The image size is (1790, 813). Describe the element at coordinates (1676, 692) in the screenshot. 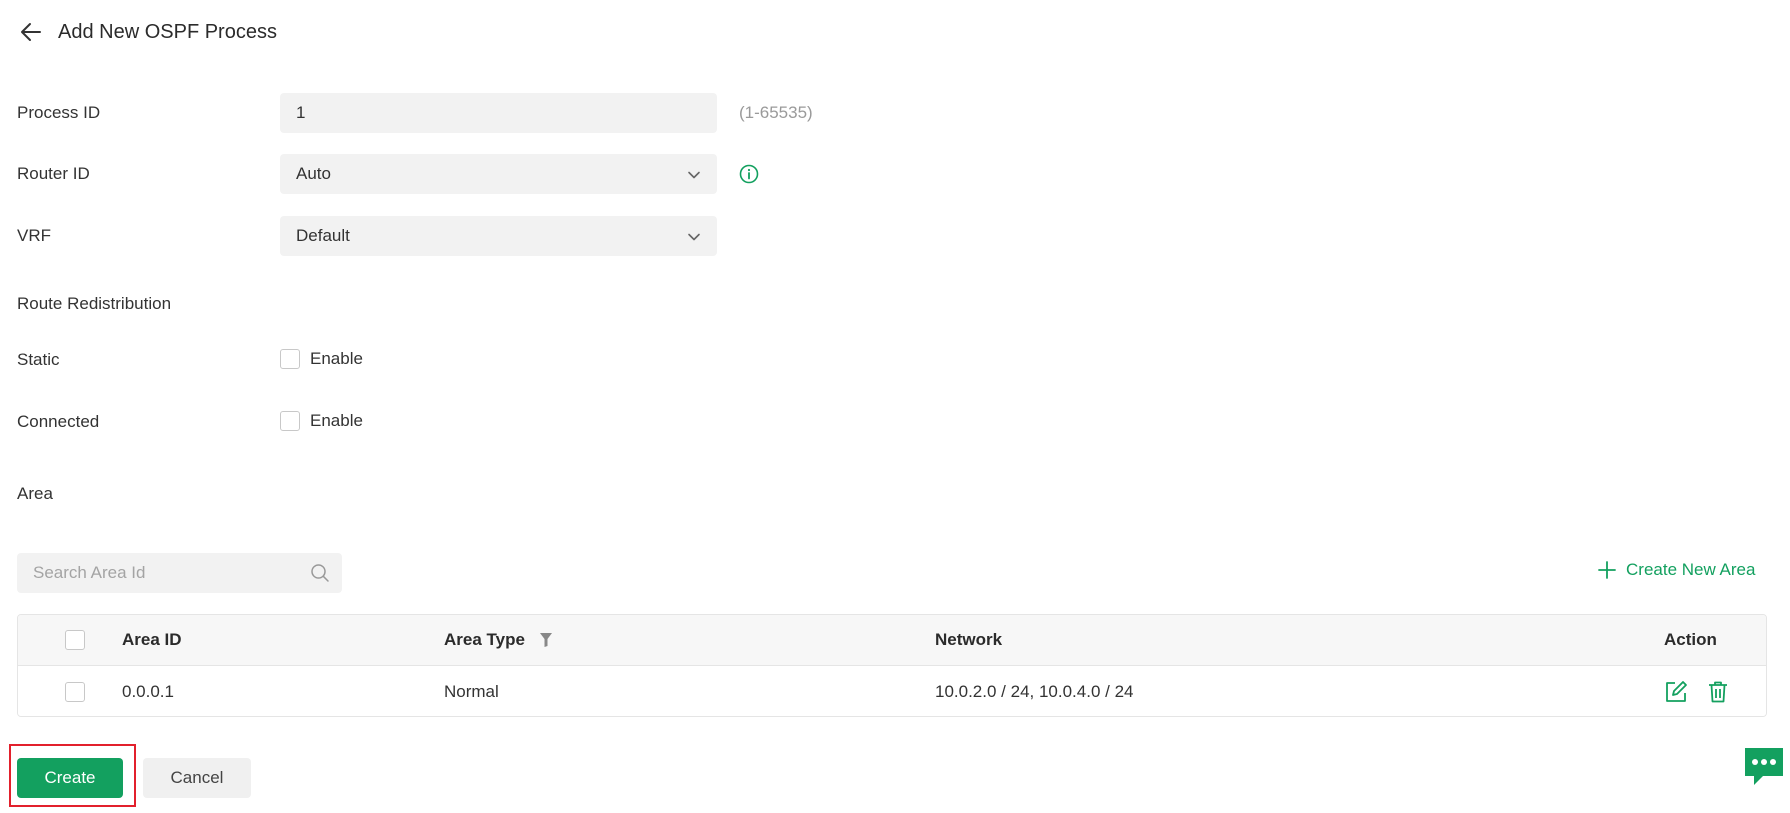

I see `edit-icon` at that location.